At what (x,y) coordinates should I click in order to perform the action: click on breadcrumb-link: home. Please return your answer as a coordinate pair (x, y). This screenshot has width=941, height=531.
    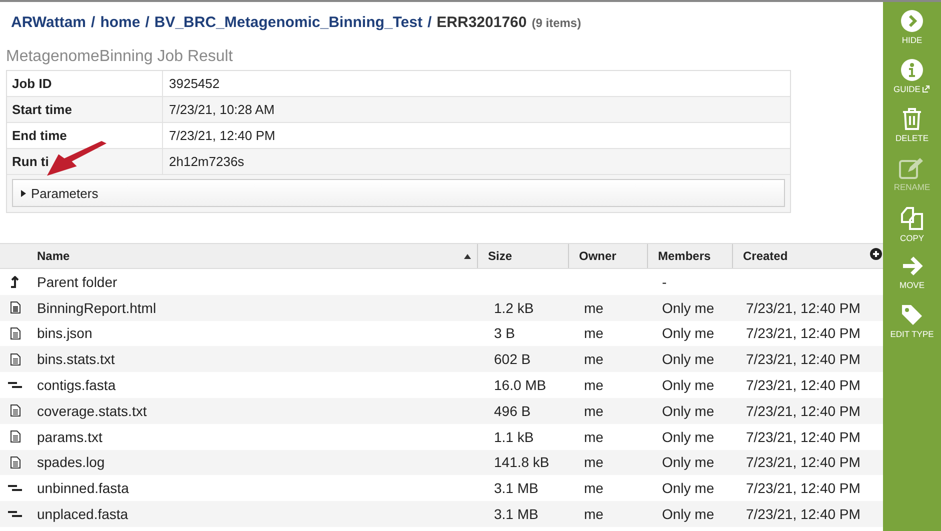
    Looking at the image, I should click on (120, 22).